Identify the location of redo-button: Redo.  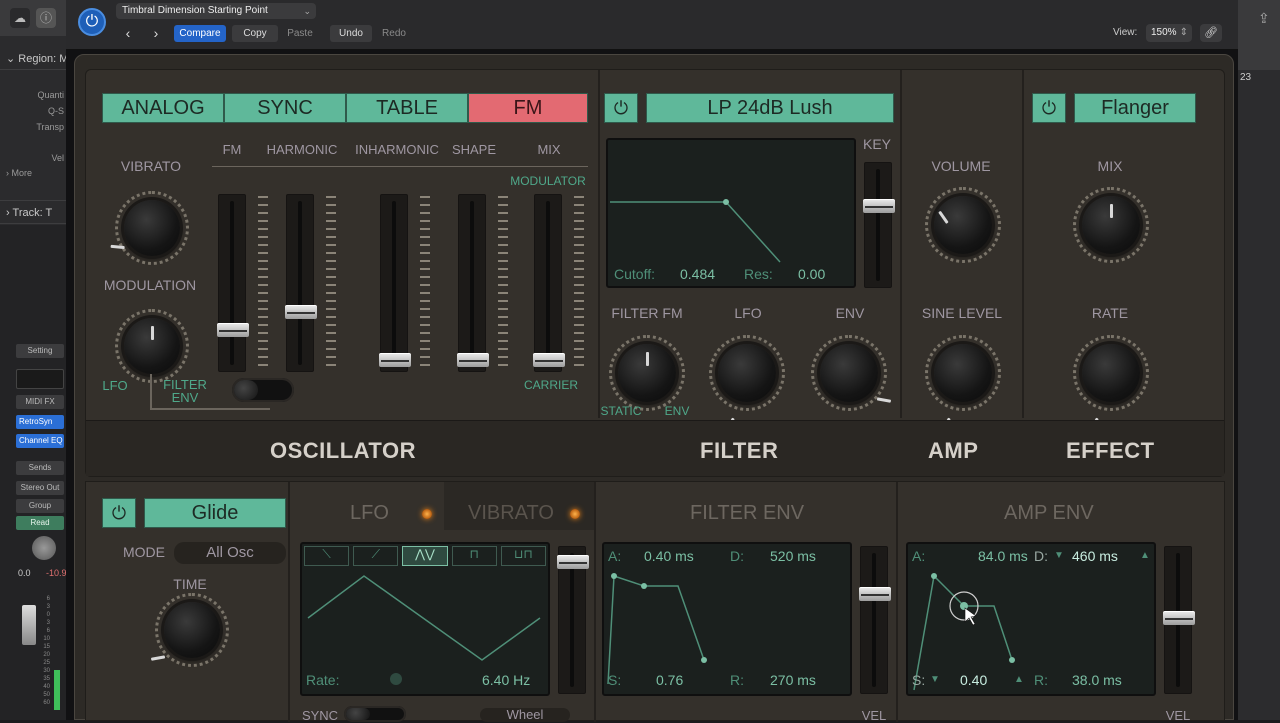
(394, 33).